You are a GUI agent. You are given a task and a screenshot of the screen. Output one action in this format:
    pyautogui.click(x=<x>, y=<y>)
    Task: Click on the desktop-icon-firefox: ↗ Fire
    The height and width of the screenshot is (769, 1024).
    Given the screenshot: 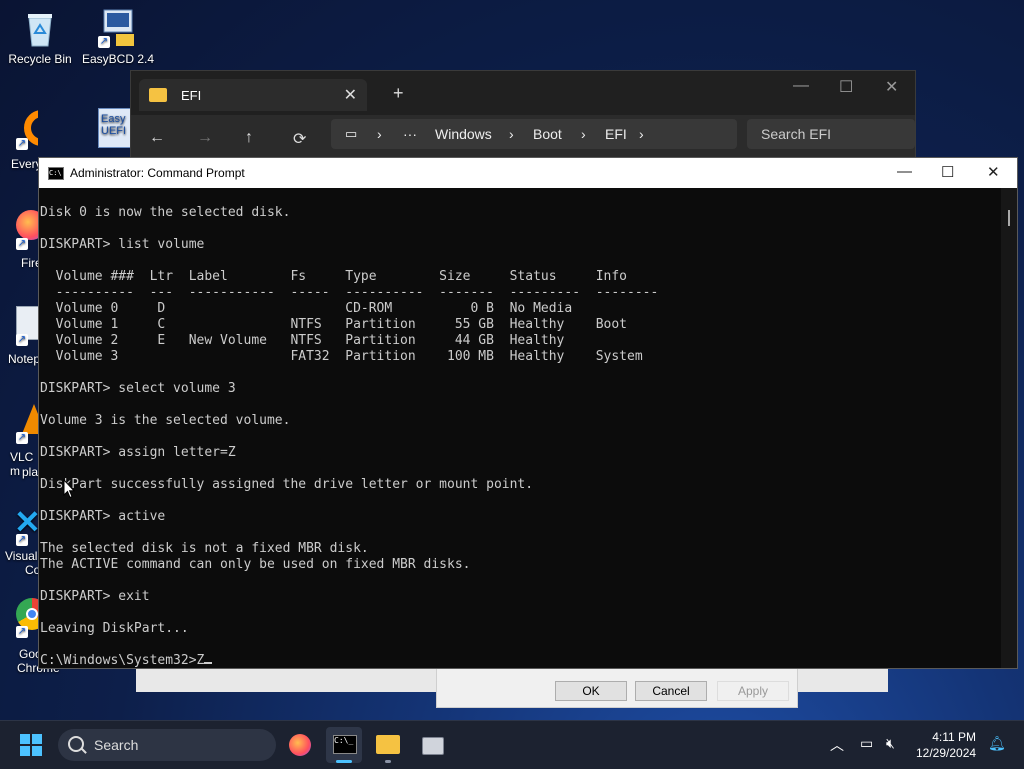 What is the action you would take?
    pyautogui.click(x=19, y=240)
    